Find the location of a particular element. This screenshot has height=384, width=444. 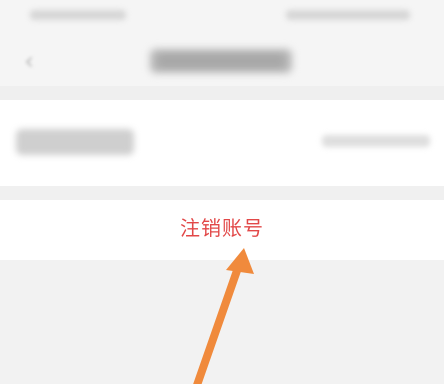

cancel-account-button: 注销账号 is located at coordinates (222, 228).